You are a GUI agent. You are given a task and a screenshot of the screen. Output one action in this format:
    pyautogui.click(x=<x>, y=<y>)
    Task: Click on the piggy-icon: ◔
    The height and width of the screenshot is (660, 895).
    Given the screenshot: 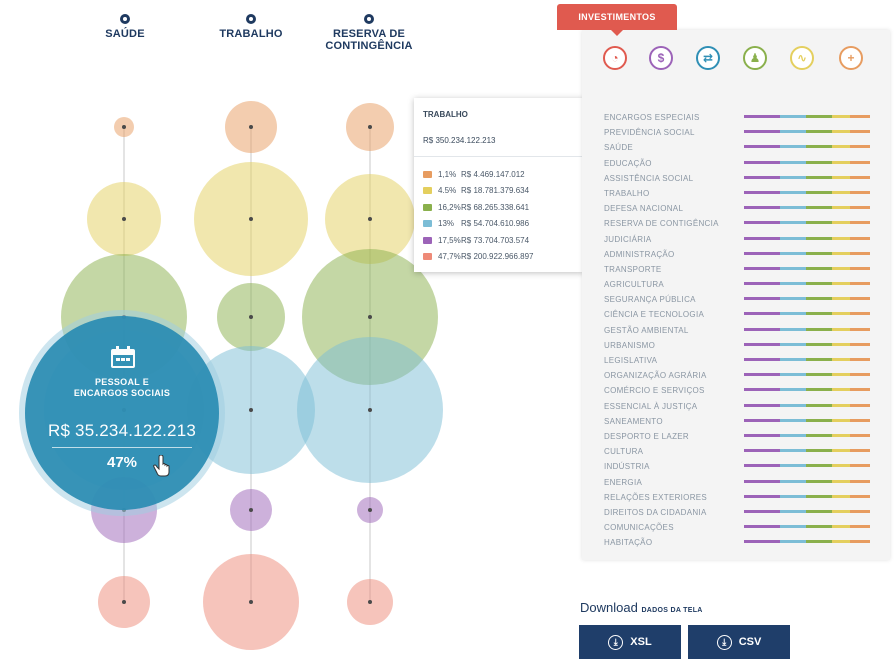 What is the action you would take?
    pyautogui.click(x=615, y=58)
    